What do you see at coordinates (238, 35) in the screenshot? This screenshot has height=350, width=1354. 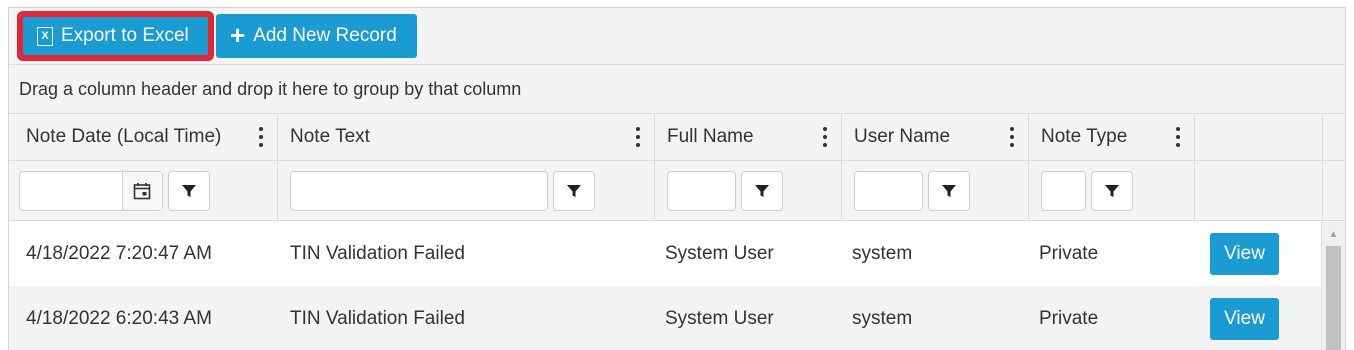 I see `plus-icon: +` at bounding box center [238, 35].